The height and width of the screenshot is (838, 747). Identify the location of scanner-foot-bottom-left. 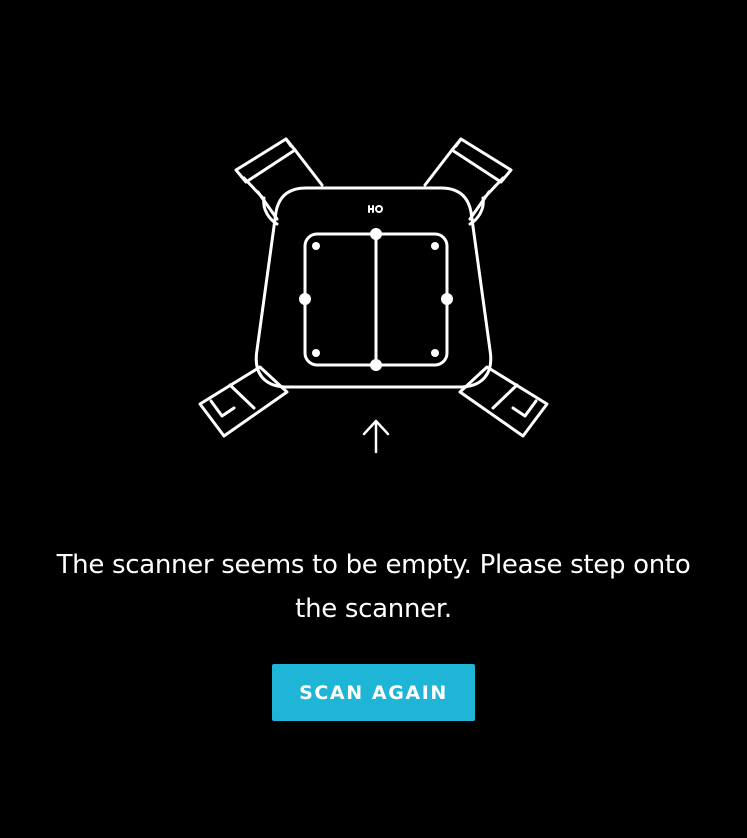
(243, 401).